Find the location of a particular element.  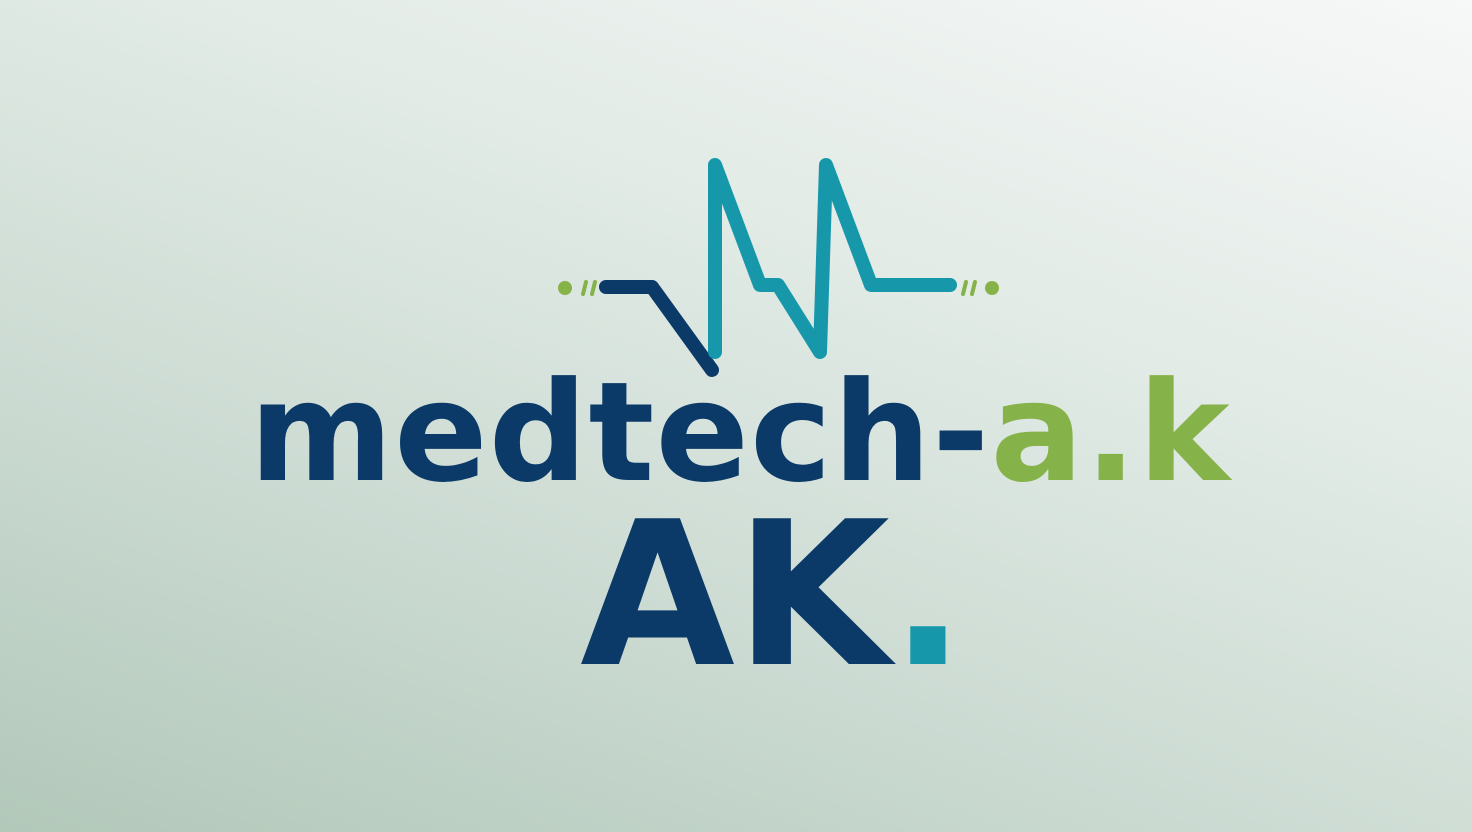

monogram-ak: AK is located at coordinates (738, 595).